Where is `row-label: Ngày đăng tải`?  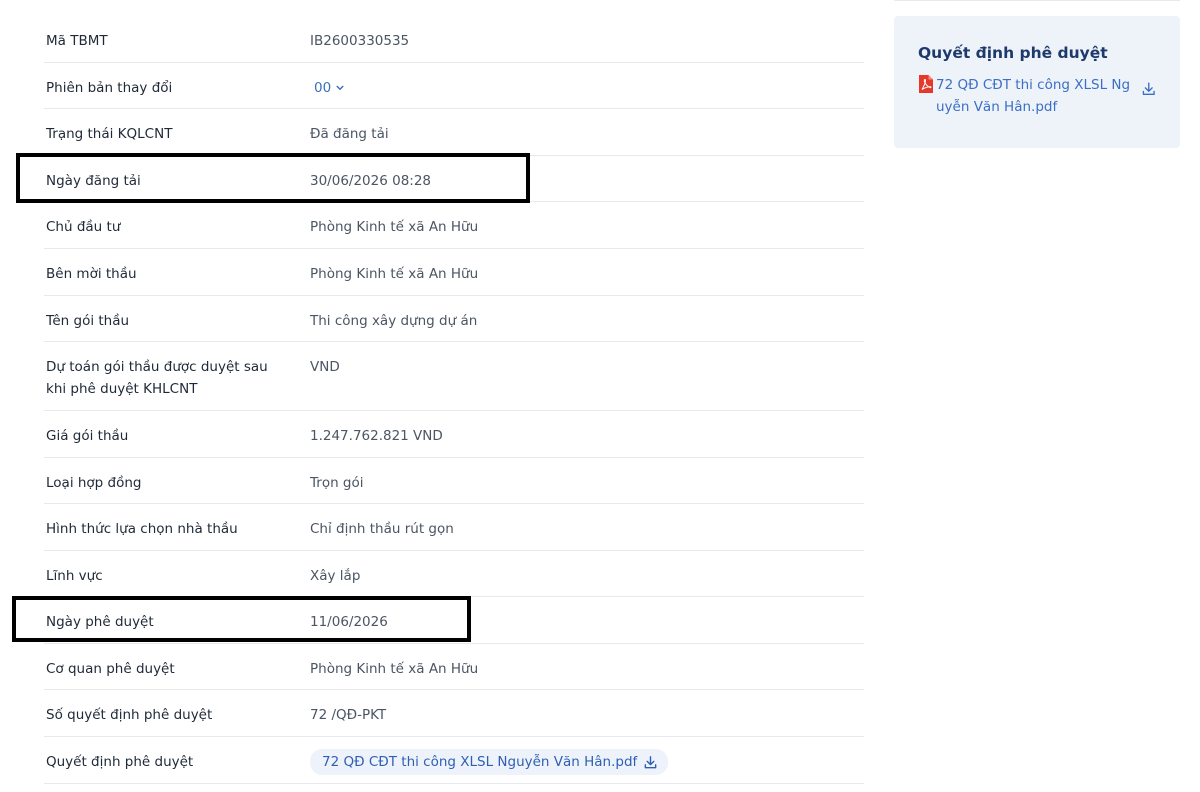 row-label: Ngày đăng tải is located at coordinates (93, 181).